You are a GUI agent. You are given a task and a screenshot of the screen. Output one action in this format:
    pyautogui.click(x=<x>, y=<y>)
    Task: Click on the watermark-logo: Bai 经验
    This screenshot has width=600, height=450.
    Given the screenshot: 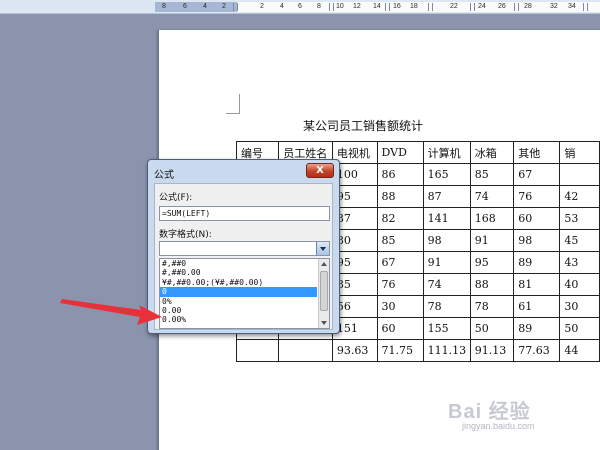 What is the action you would take?
    pyautogui.click(x=489, y=412)
    